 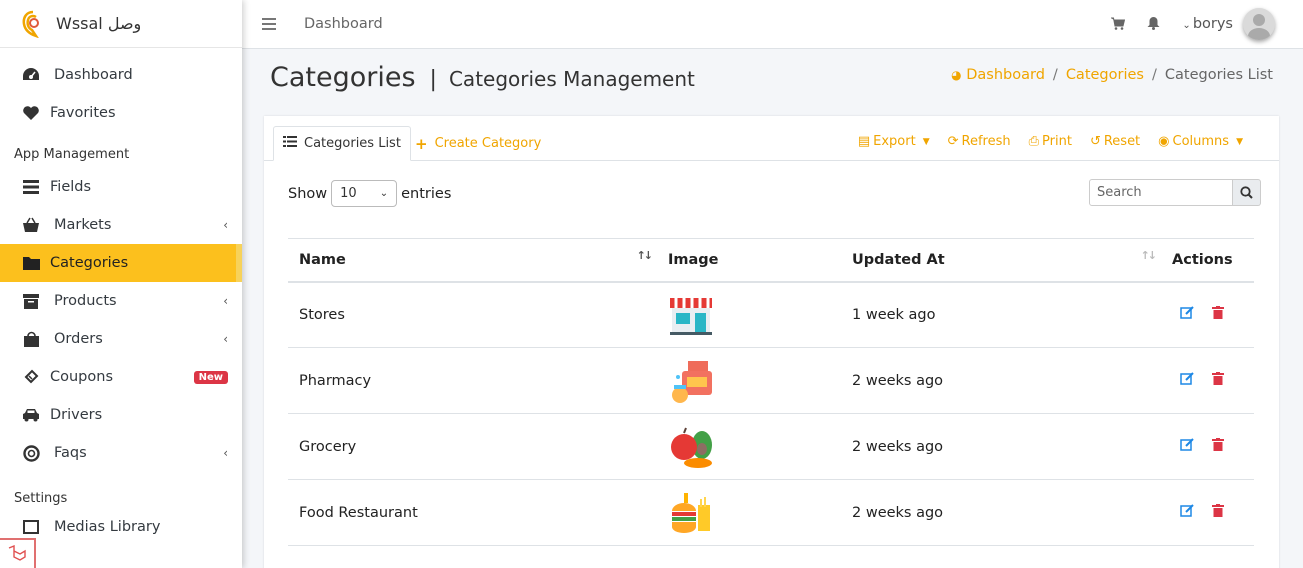 I want to click on dashboard-icon, so click(x=31, y=75).